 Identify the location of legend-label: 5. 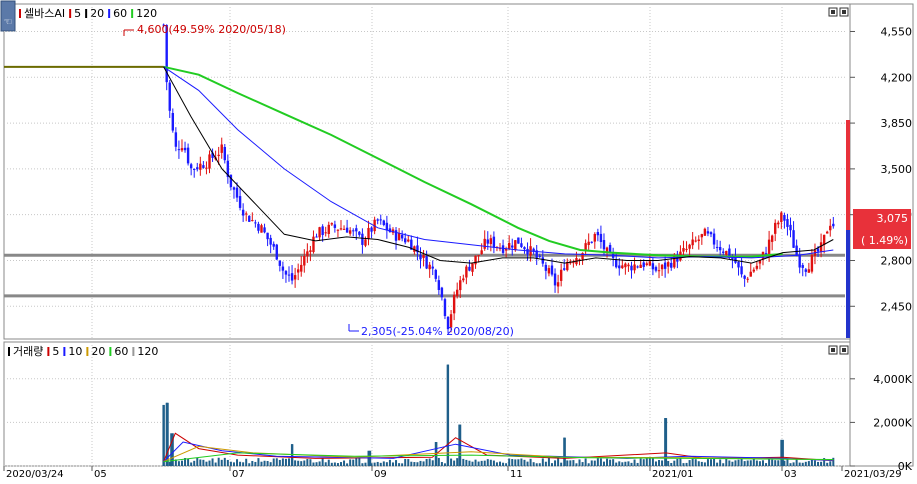
(55, 351).